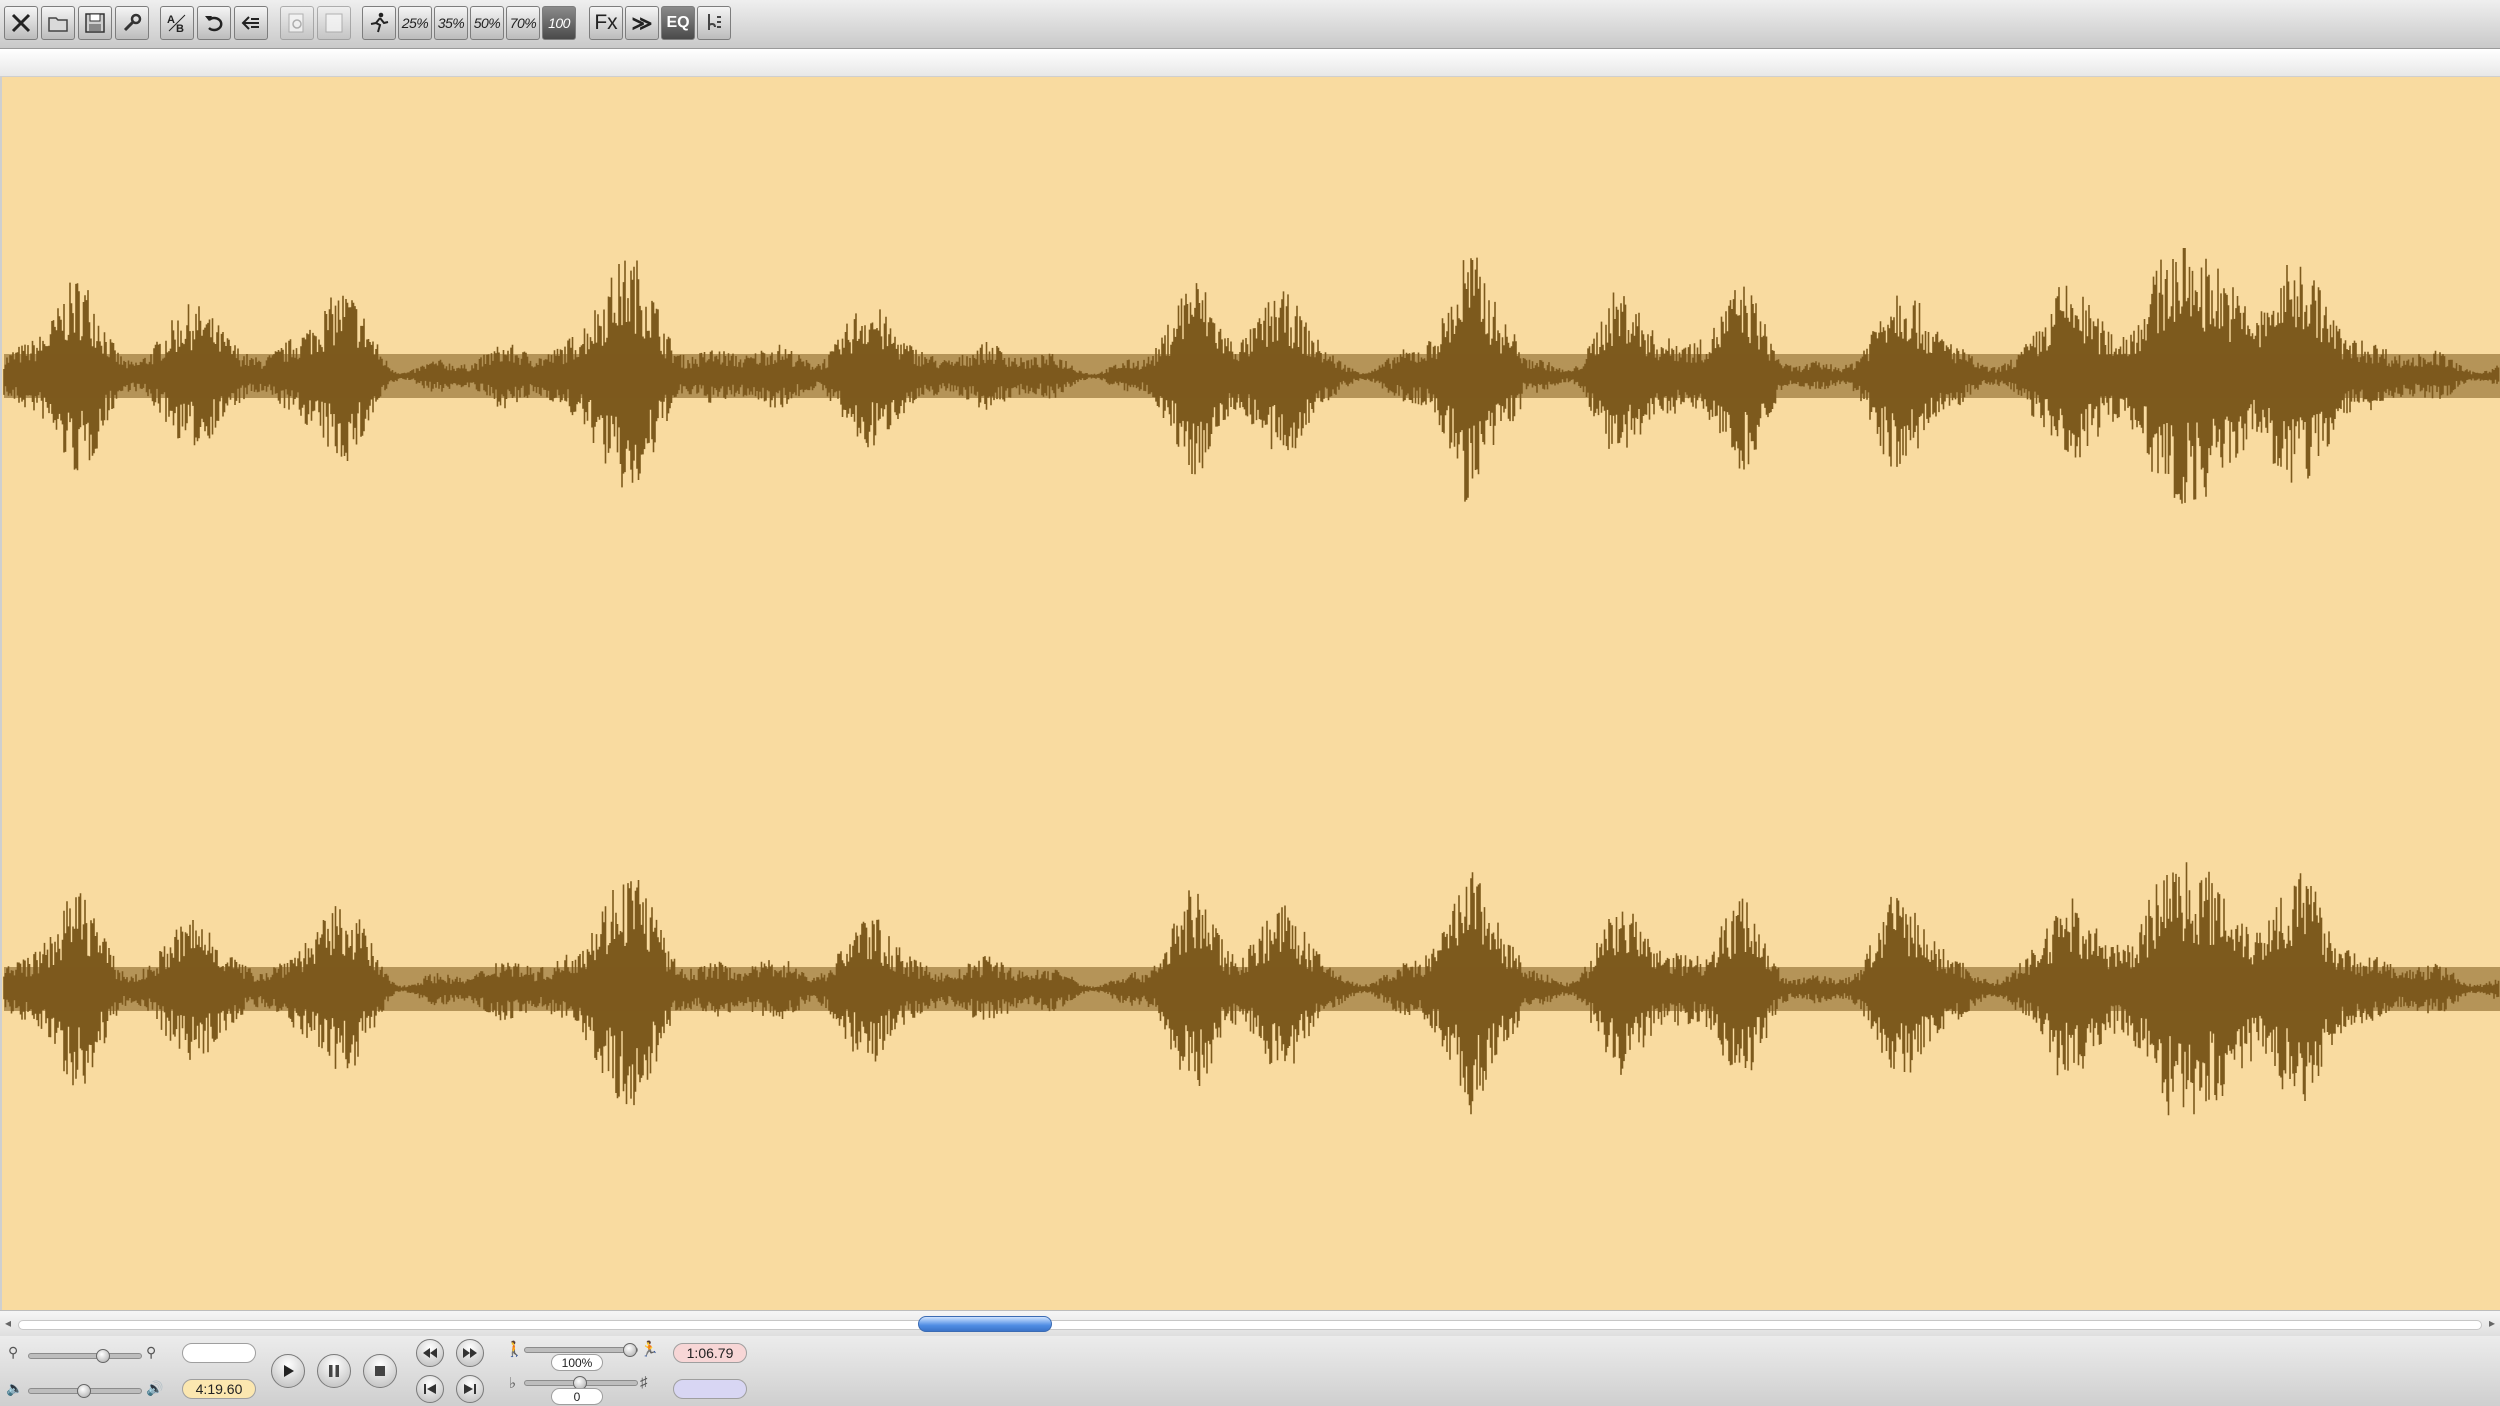  Describe the element at coordinates (451, 23) in the screenshot. I see `speed-35-button: 35%` at that location.